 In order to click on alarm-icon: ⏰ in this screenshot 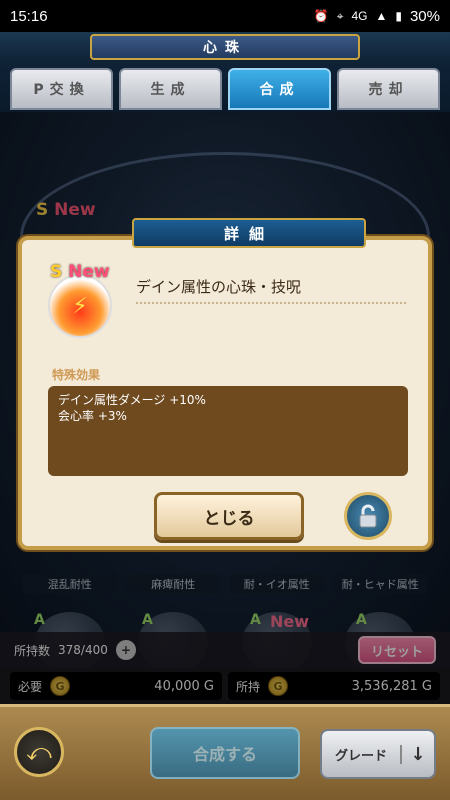, I will do `click(321, 16)`.